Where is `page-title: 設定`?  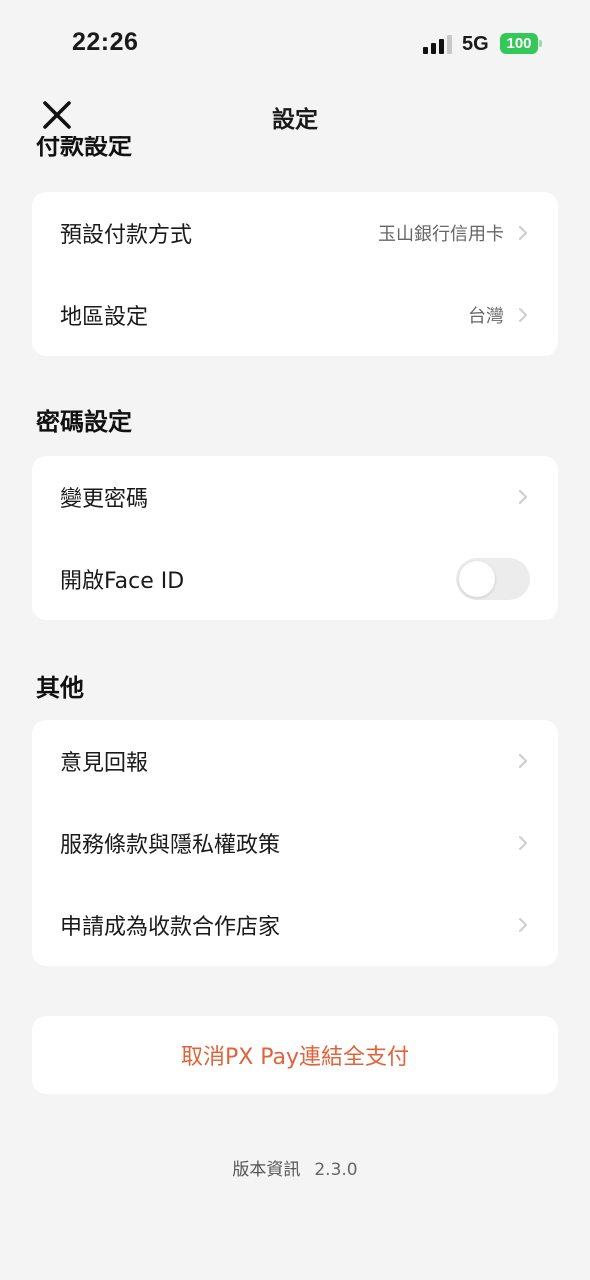 page-title: 設定 is located at coordinates (295, 120).